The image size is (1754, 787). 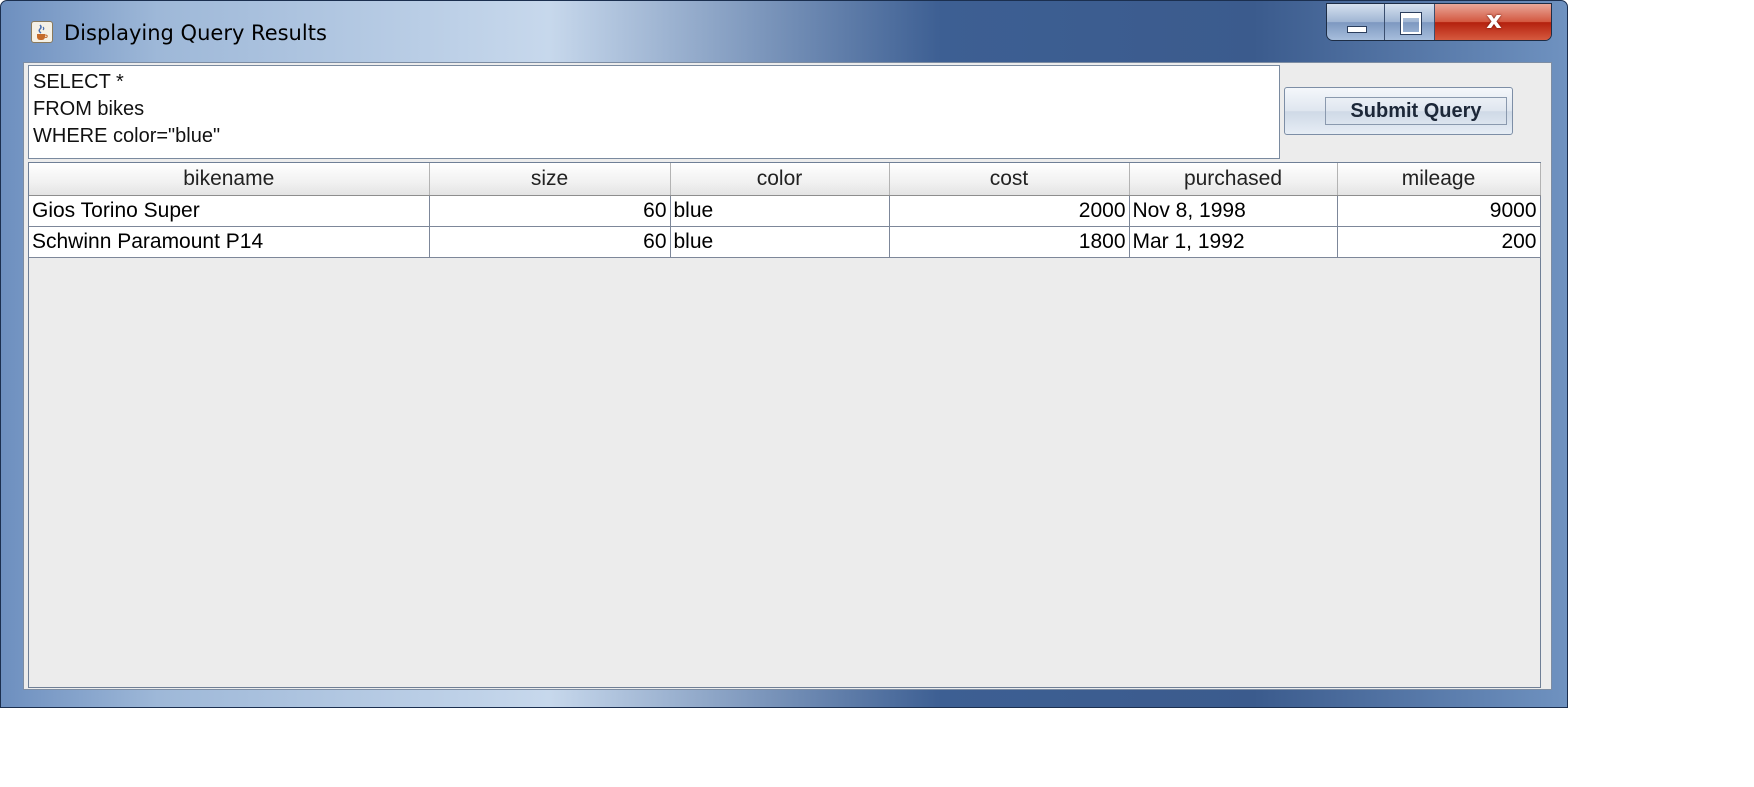 What do you see at coordinates (1009, 211) in the screenshot?
I see `cell-cost: 2000` at bounding box center [1009, 211].